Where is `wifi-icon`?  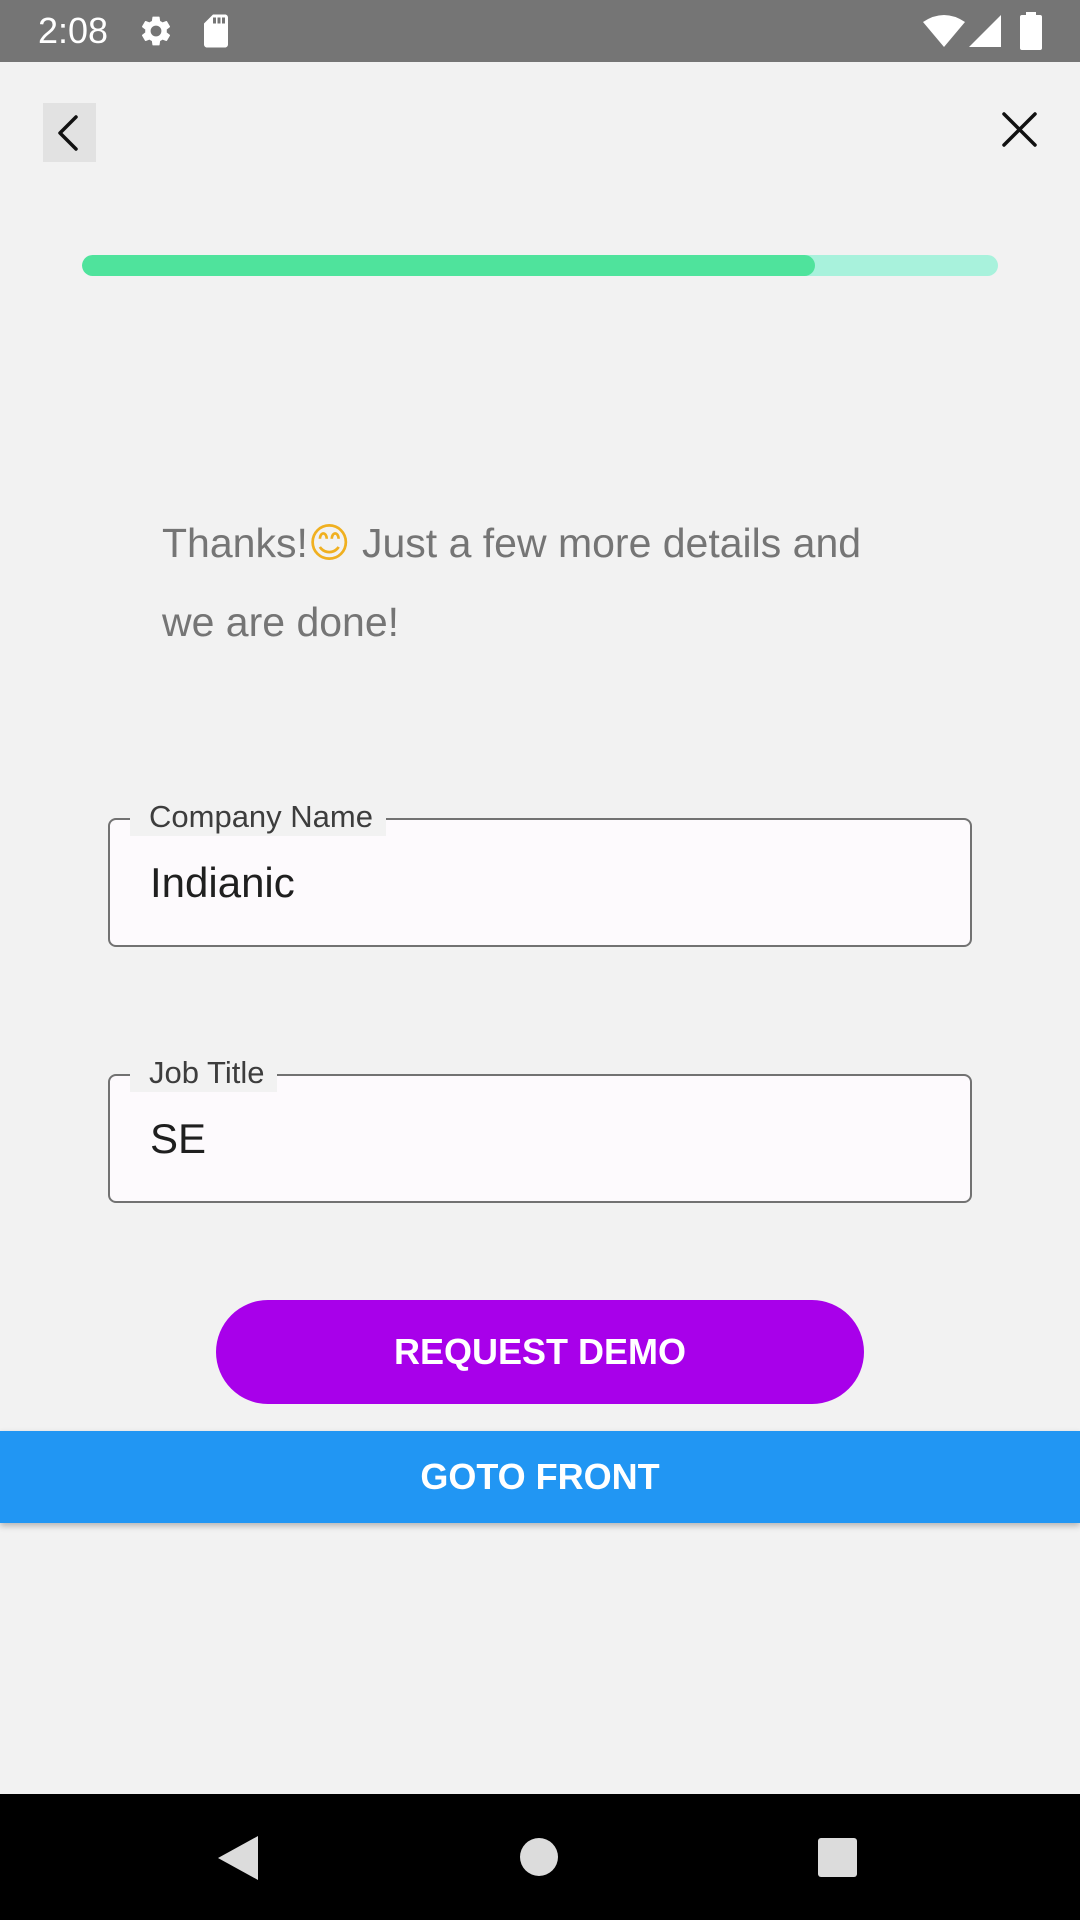 wifi-icon is located at coordinates (944, 31).